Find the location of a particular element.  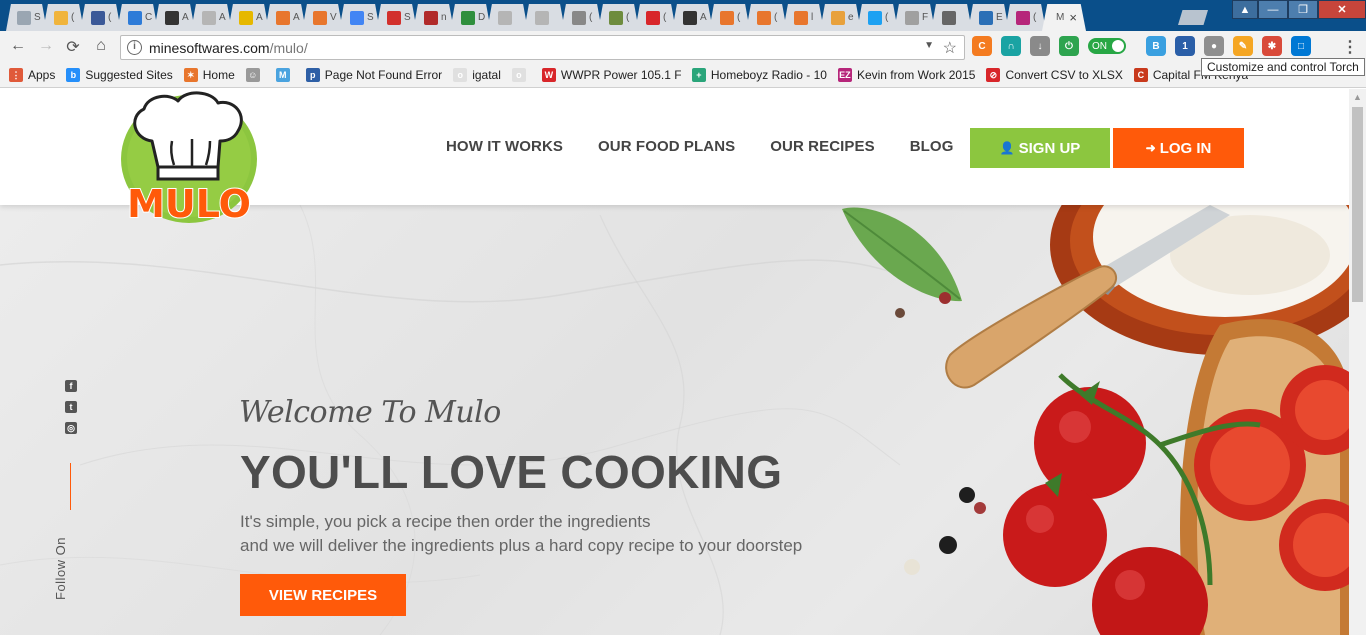

pencil-ext-icon: ✎ is located at coordinates (1243, 46).